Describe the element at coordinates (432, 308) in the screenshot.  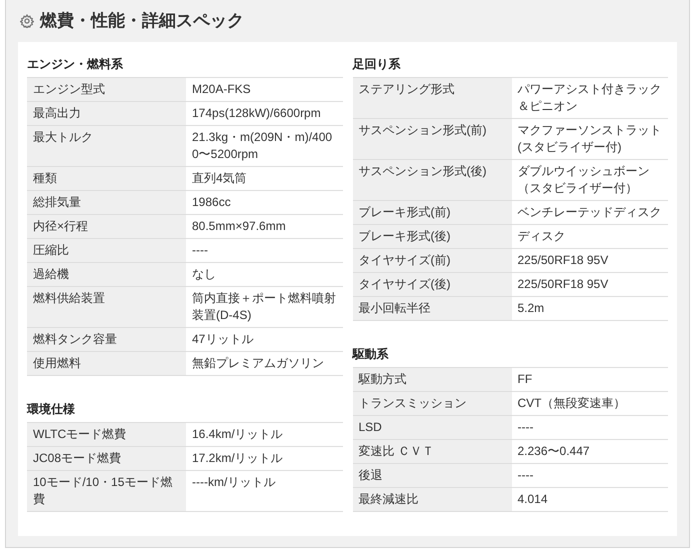
I see `spec-label: 最小回転半径` at that location.